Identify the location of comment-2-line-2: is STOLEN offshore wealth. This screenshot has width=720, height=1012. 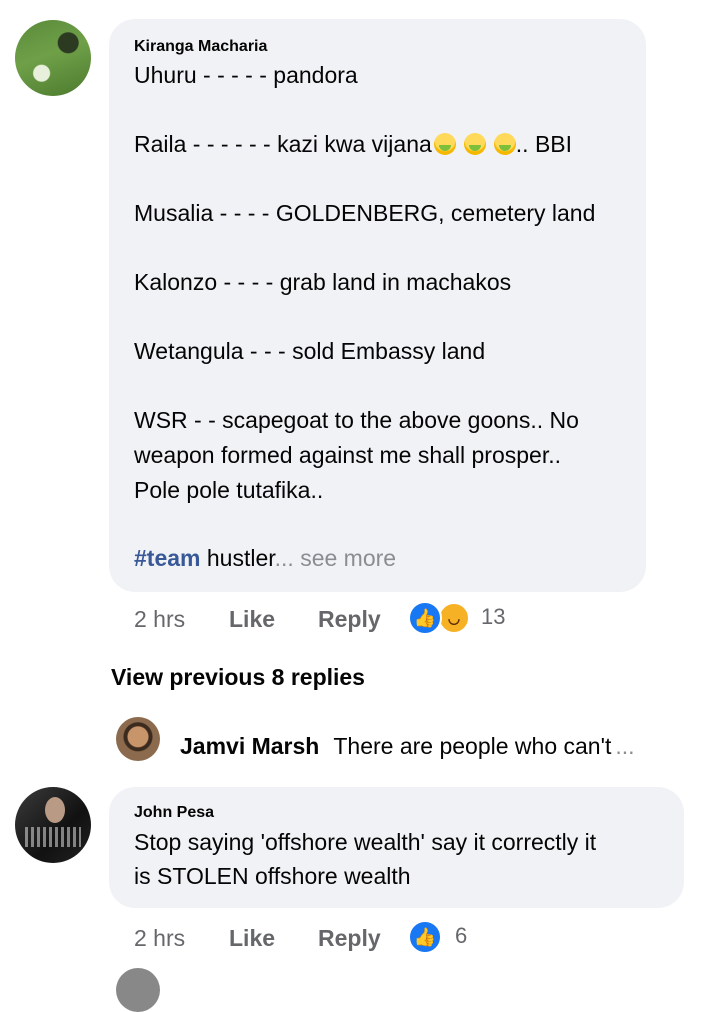
(272, 876).